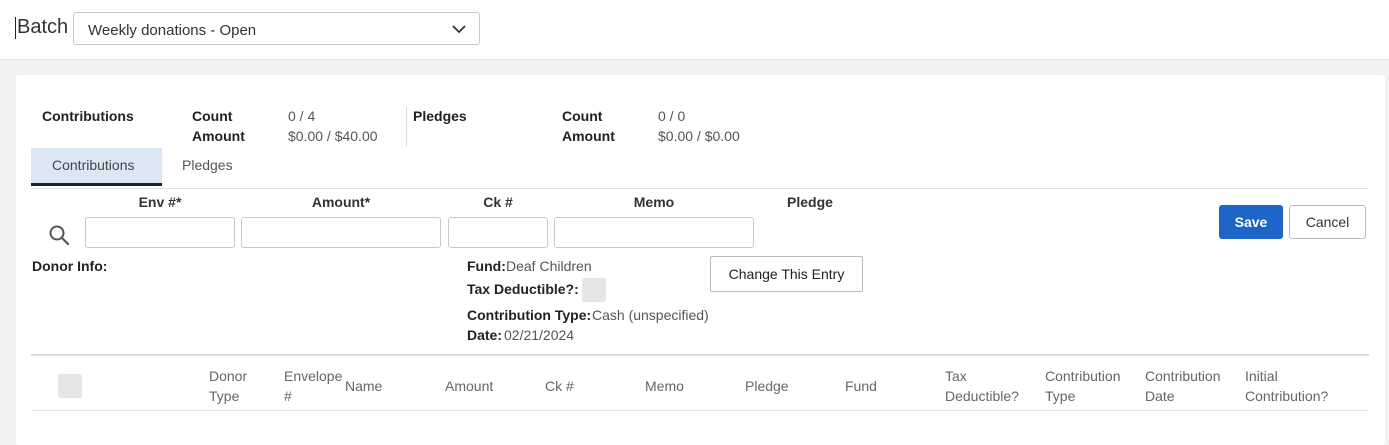 This screenshot has height=445, width=1389. I want to click on cancel-button: Cancel, so click(1327, 222).